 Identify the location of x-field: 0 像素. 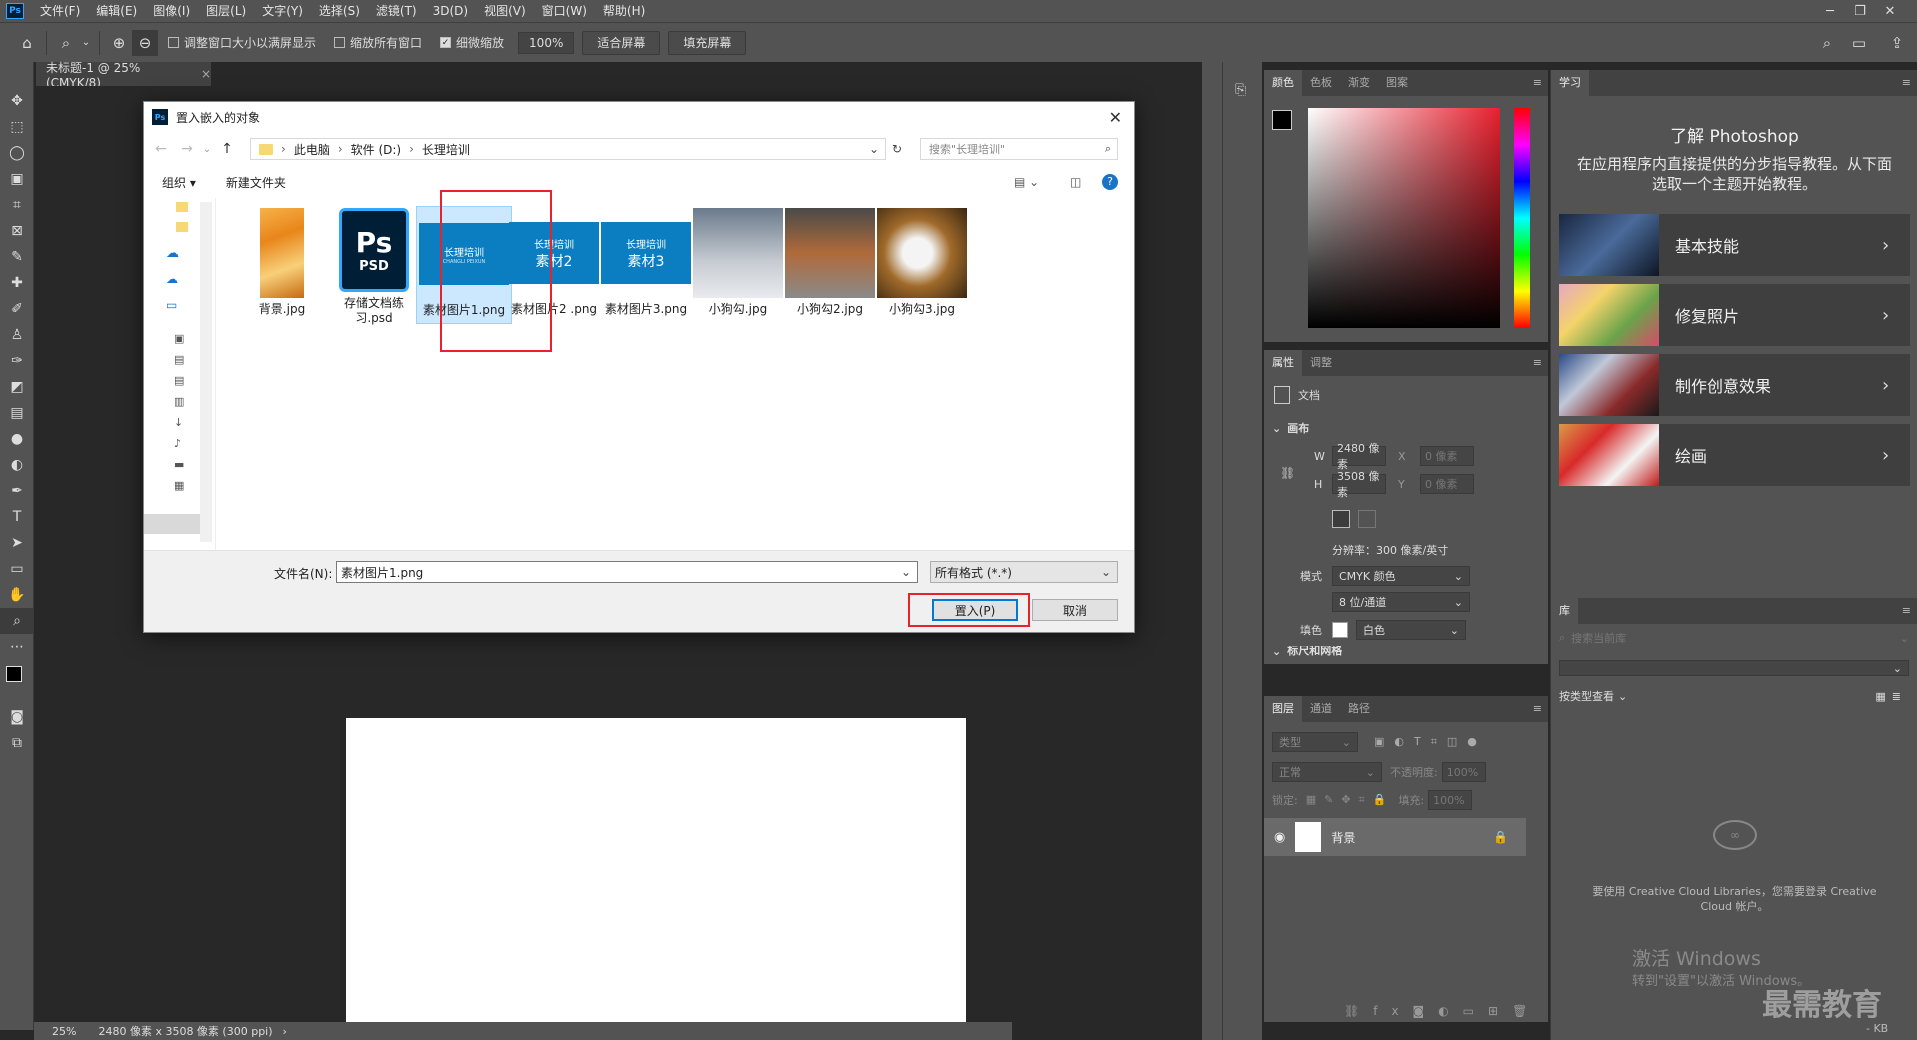
(1447, 456).